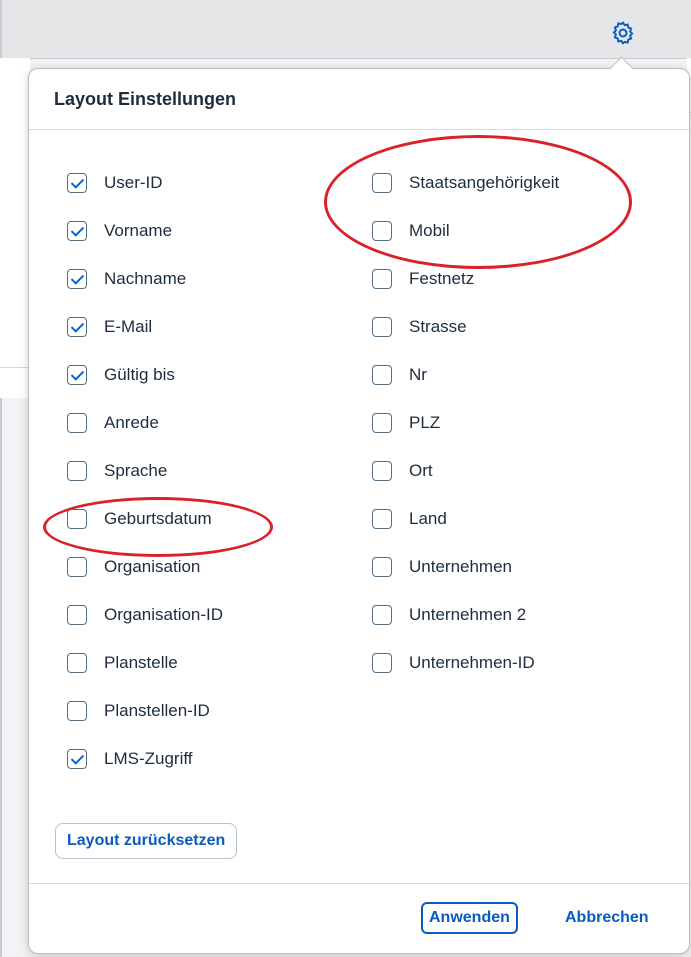 The width and height of the screenshot is (691, 957). I want to click on reset-layout-button: Layout zurücksetzen, so click(146, 841).